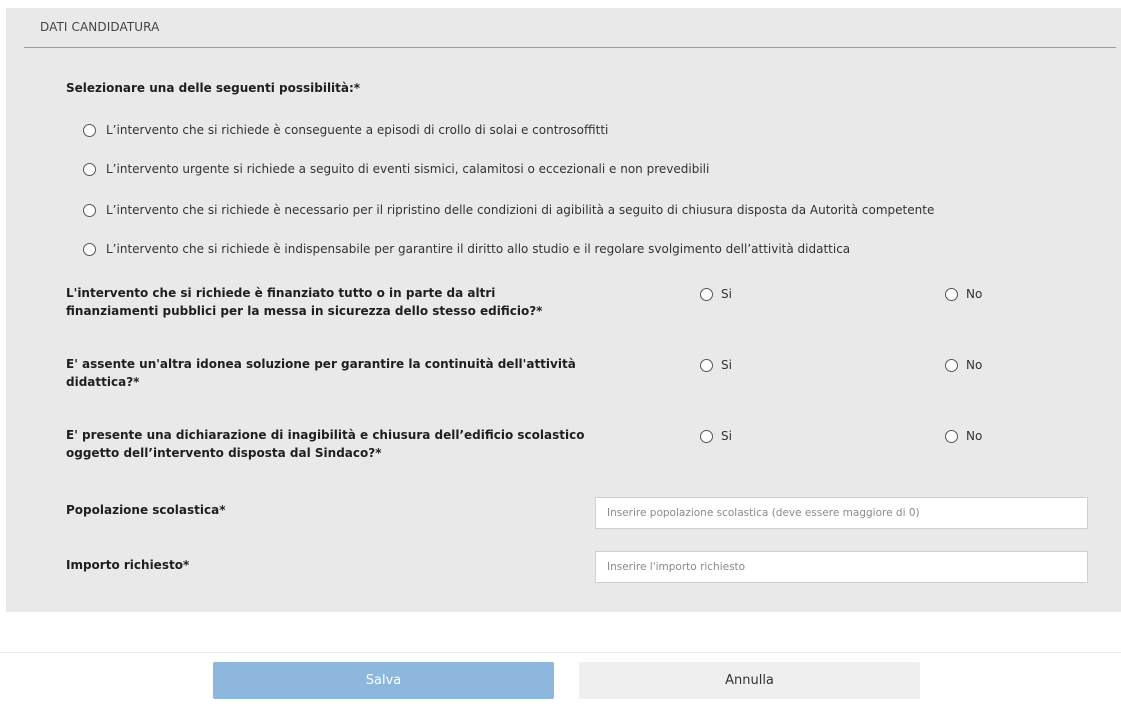 This screenshot has width=1121, height=716. What do you see at coordinates (716, 436) in the screenshot?
I see `inagibility-declaration-yes-radio: Si` at bounding box center [716, 436].